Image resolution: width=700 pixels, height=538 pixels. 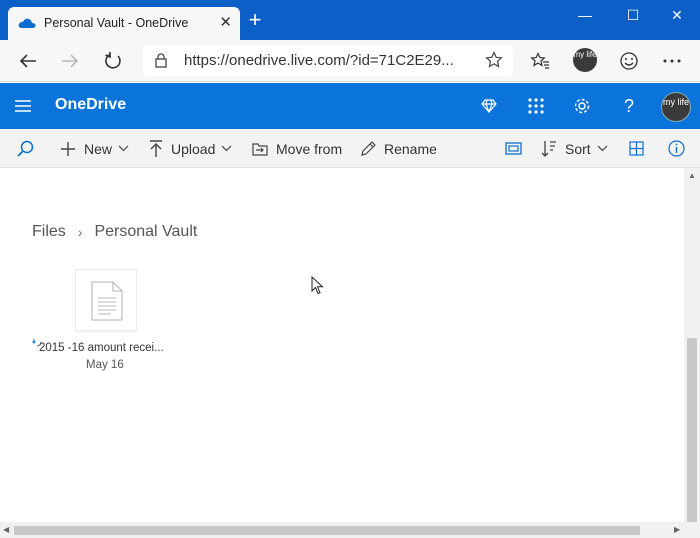 What do you see at coordinates (350, 106) in the screenshot?
I see `onedrive-header: OneDrive ?` at bounding box center [350, 106].